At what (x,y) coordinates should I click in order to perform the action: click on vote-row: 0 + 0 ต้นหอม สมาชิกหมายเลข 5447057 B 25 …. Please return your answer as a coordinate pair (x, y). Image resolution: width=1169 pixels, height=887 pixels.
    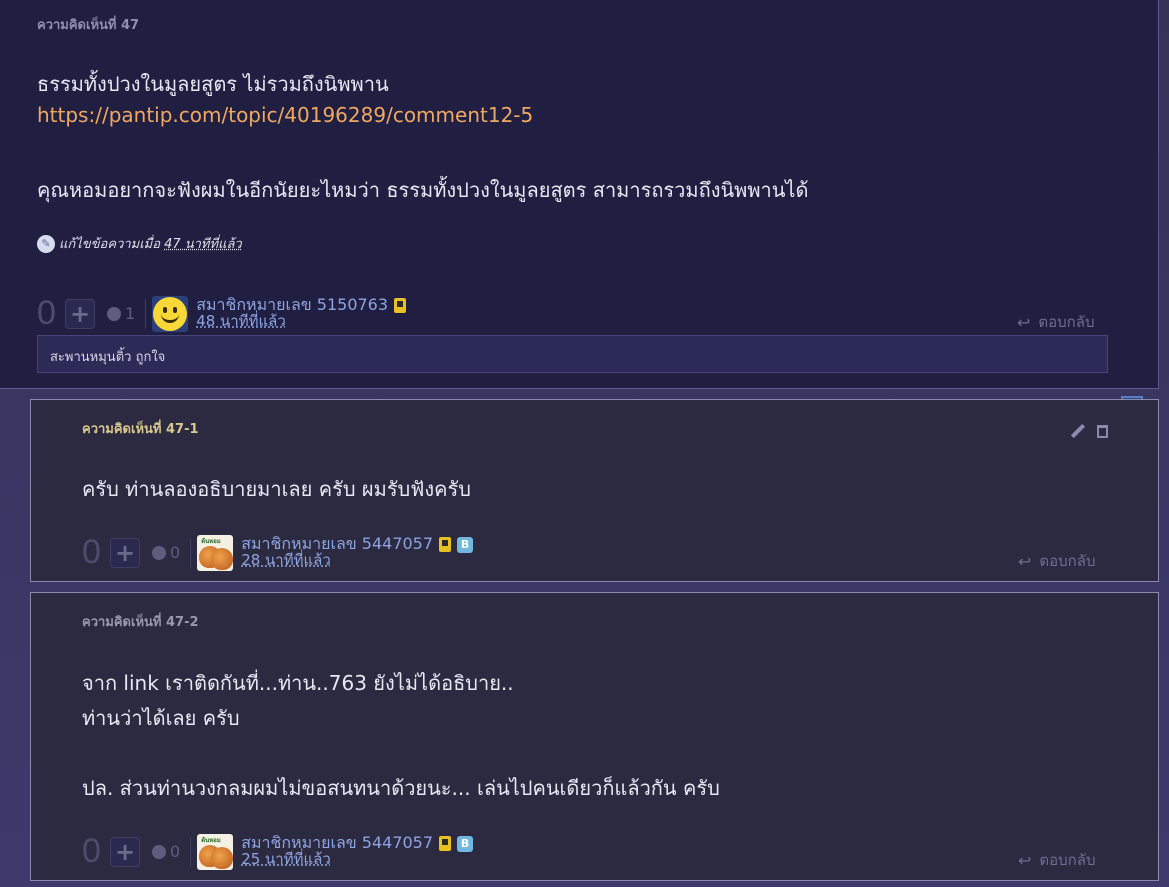
    Looking at the image, I should click on (278, 851).